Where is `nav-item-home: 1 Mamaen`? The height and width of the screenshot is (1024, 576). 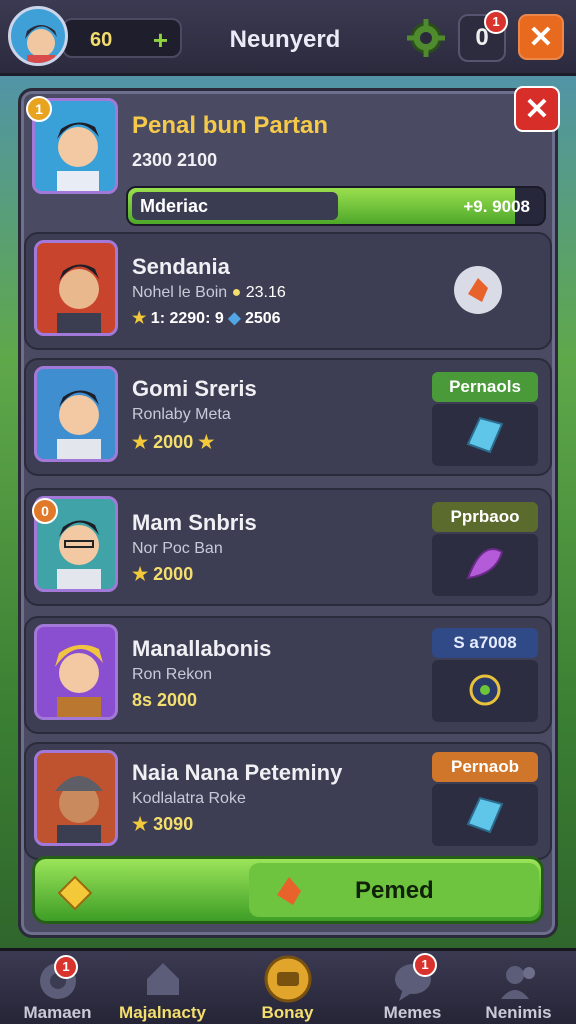 nav-item-home: 1 Mamaen is located at coordinates (57, 987).